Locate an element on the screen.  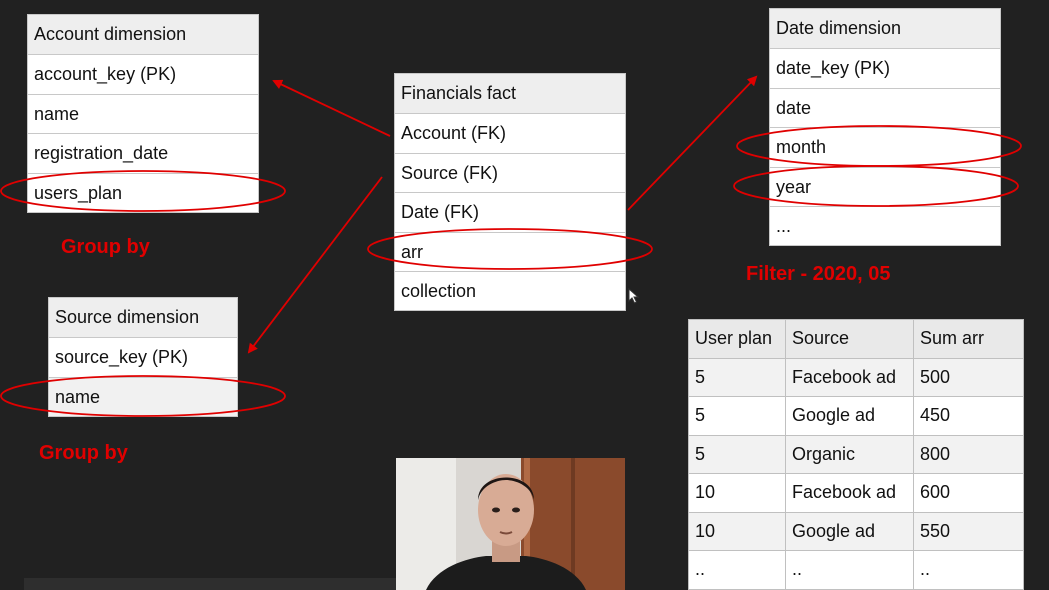
highlight-year is located at coordinates (876, 186).